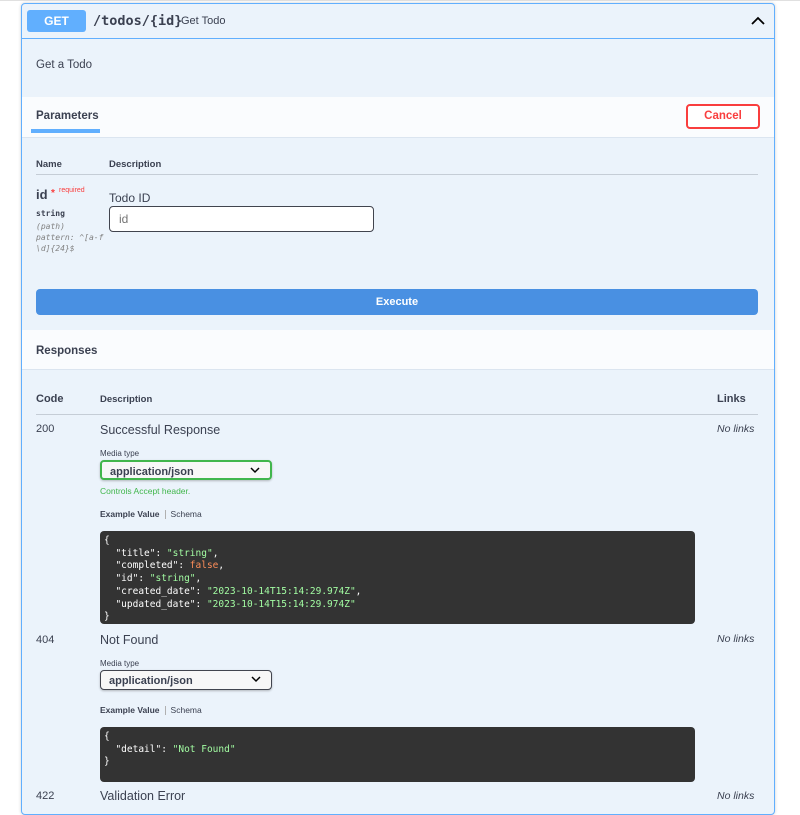 The image size is (800, 815). Describe the element at coordinates (736, 429) in the screenshot. I see `response-links-200: No links` at that location.